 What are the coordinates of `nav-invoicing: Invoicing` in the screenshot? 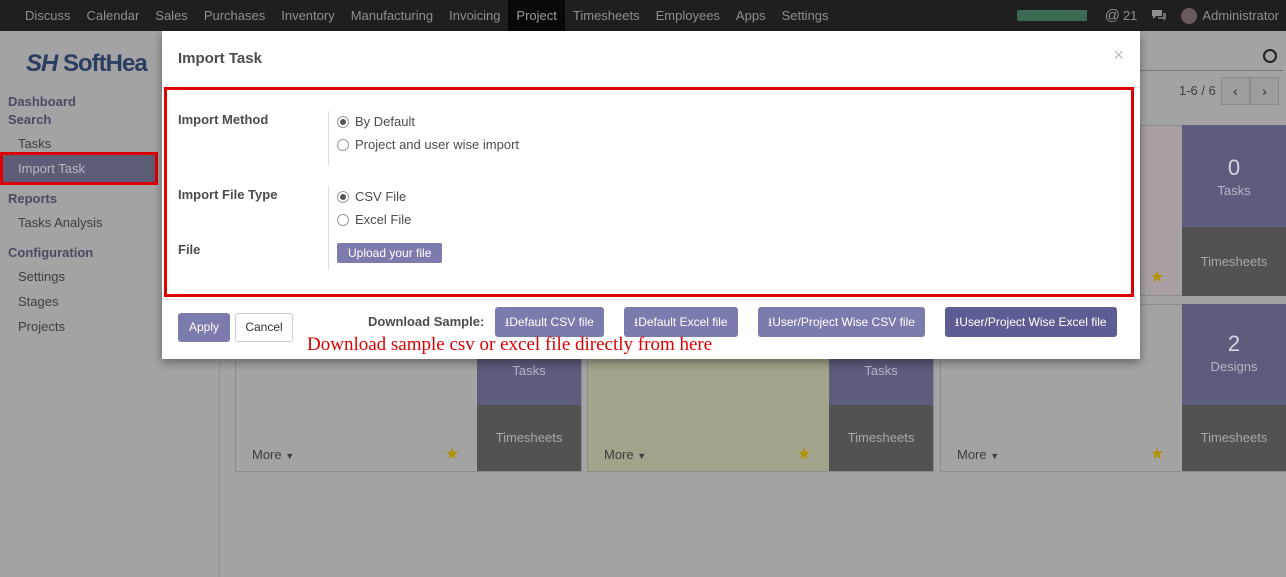 It's located at (474, 15).